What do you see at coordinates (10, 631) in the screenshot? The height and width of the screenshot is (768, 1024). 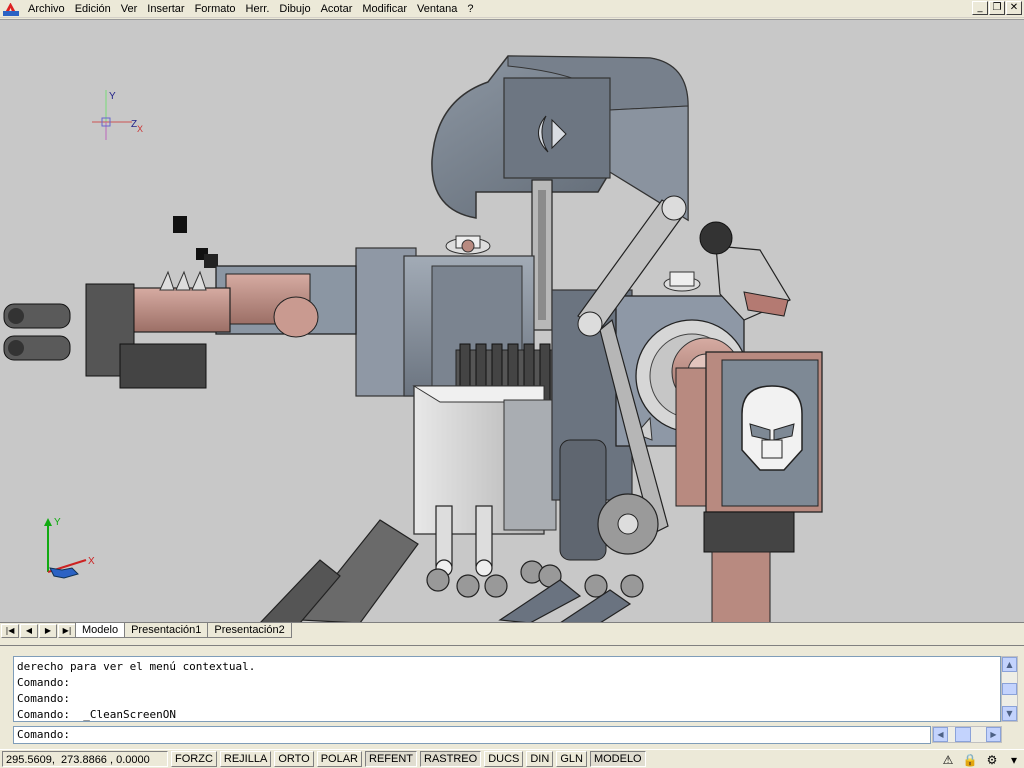 I see `first-tab-button: |◀` at bounding box center [10, 631].